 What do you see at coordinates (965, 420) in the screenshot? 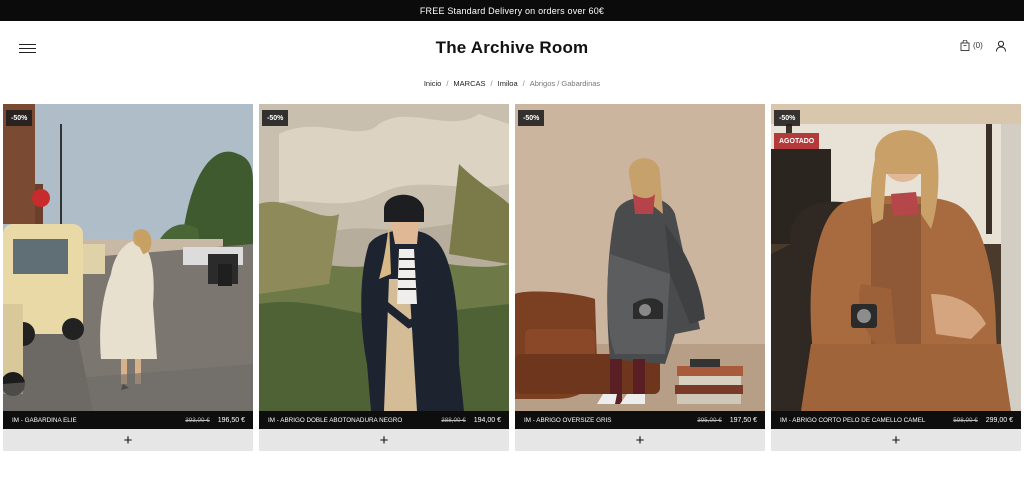
I see `original-price: 598,00 €` at bounding box center [965, 420].